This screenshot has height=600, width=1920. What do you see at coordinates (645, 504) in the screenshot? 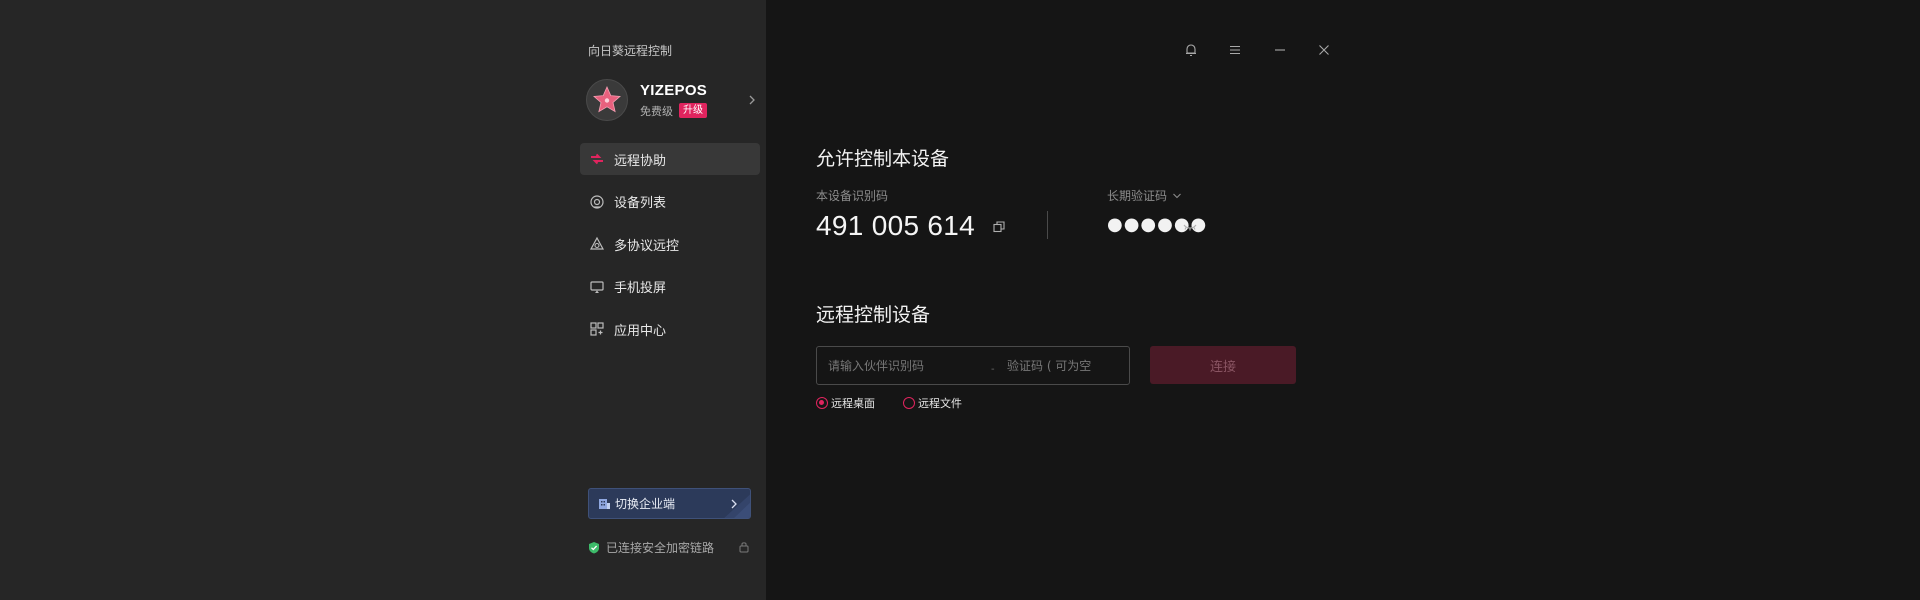
I see `switch-enterprise-label: 切换企业端` at bounding box center [645, 504].